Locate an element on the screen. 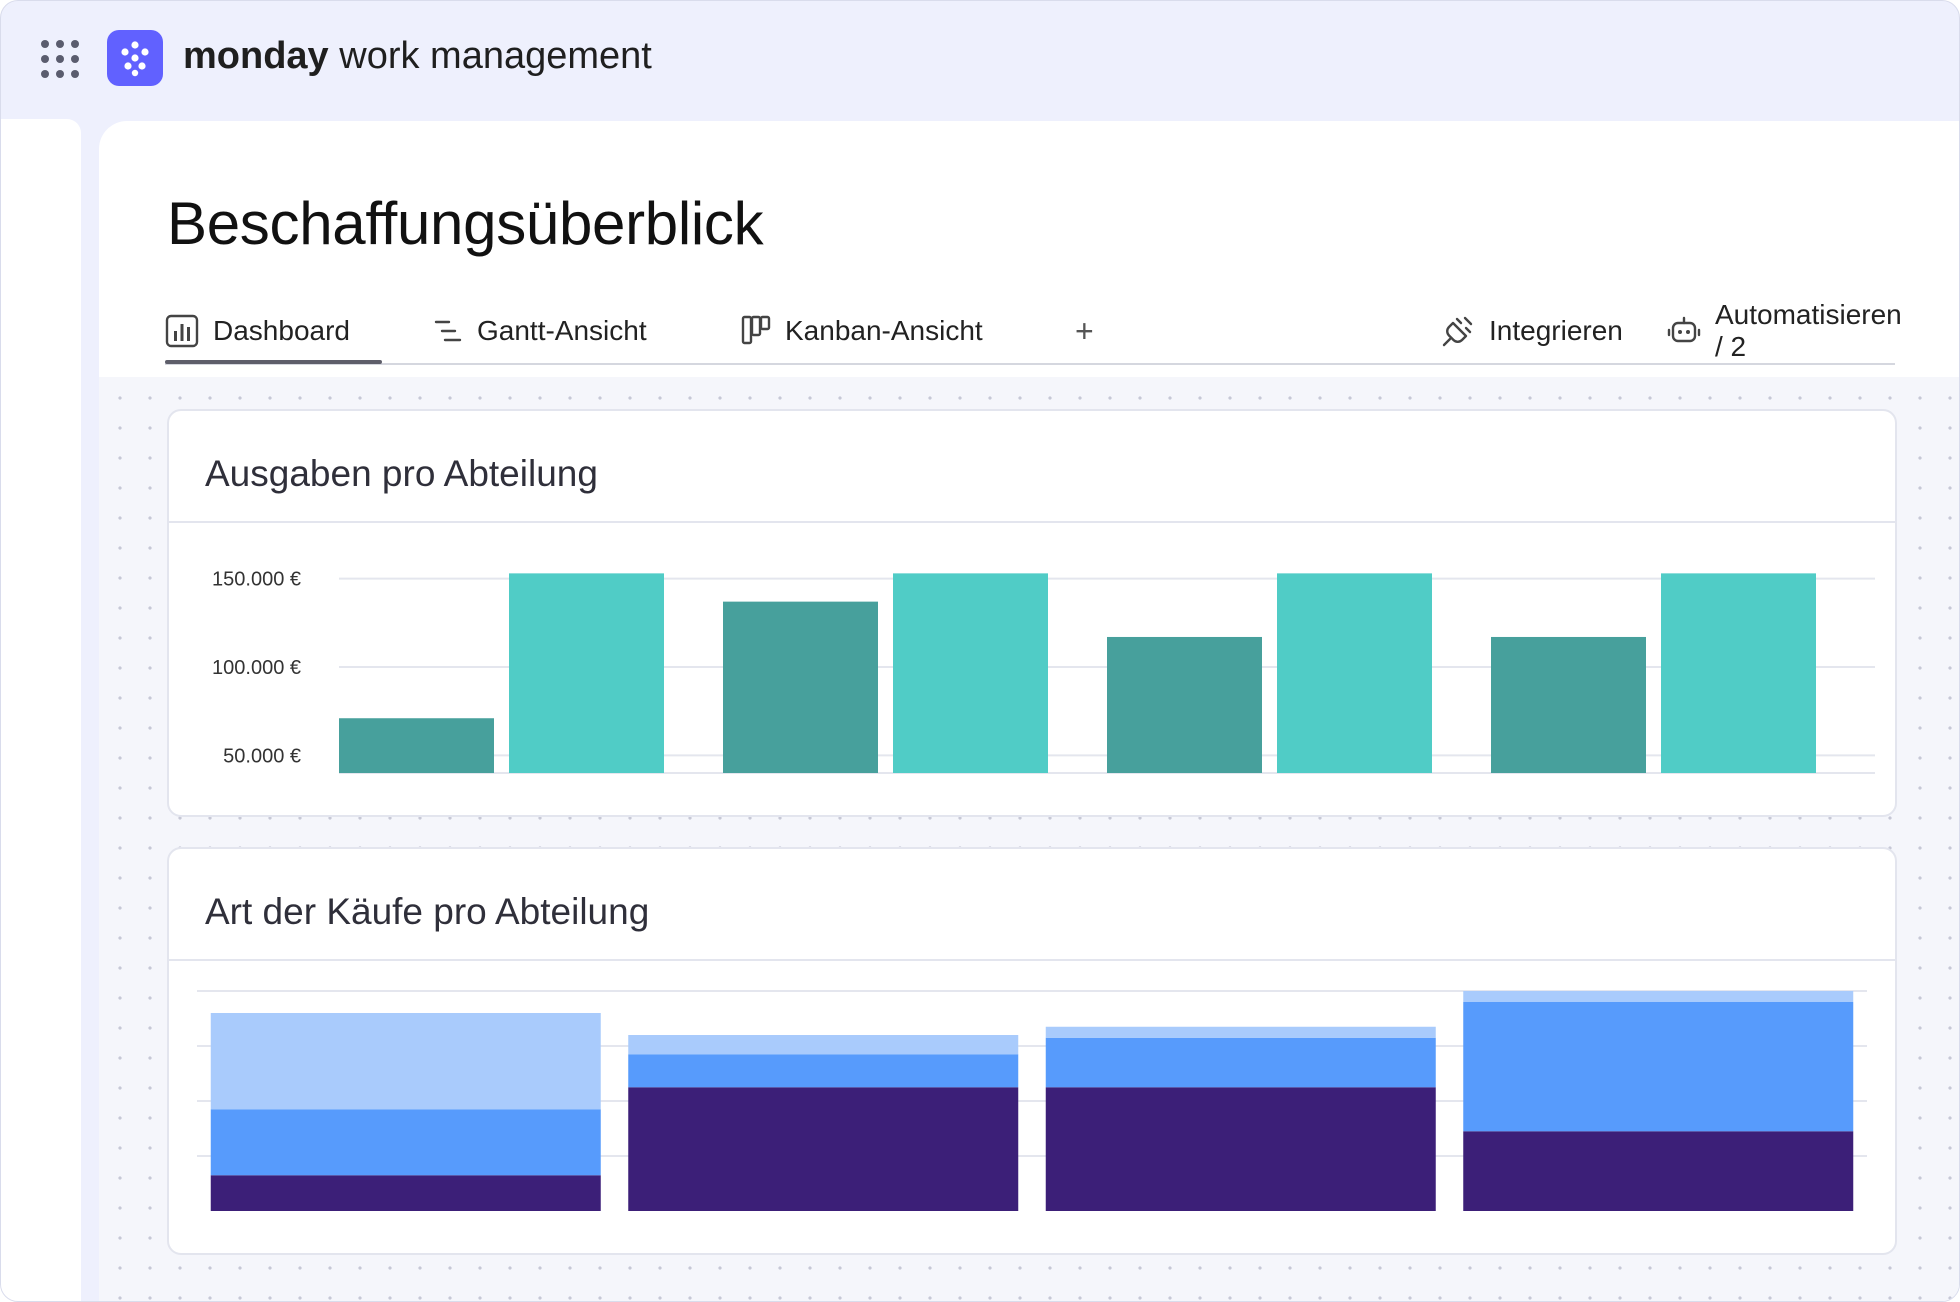  tab-dashboard: Dashboard is located at coordinates (273, 332).